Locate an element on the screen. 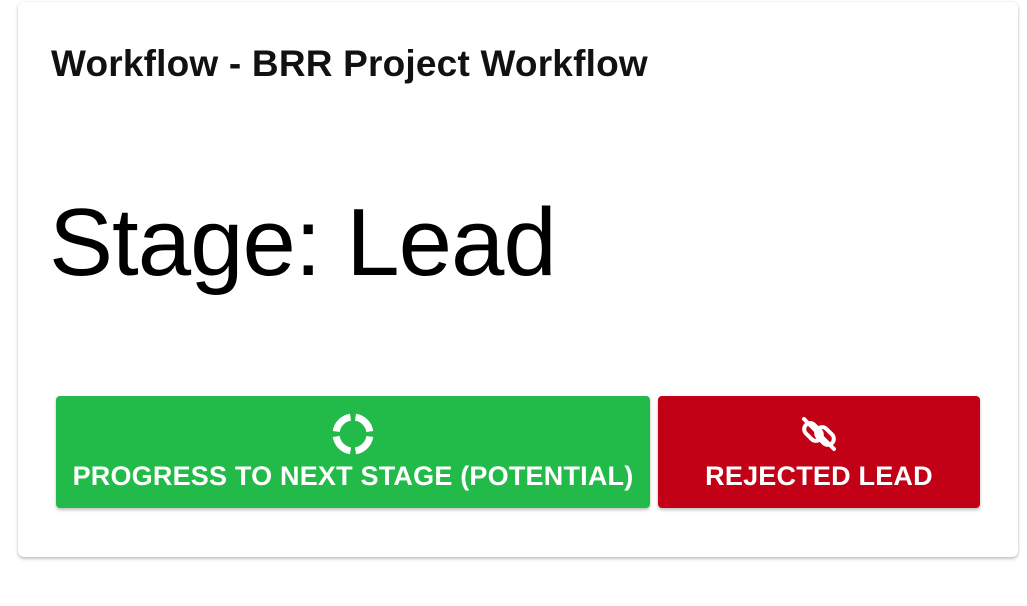 The image size is (1027, 606). progress-next-stage-button: PROGRESS TO NEXT STAGE (POTENTIAL) is located at coordinates (353, 452).